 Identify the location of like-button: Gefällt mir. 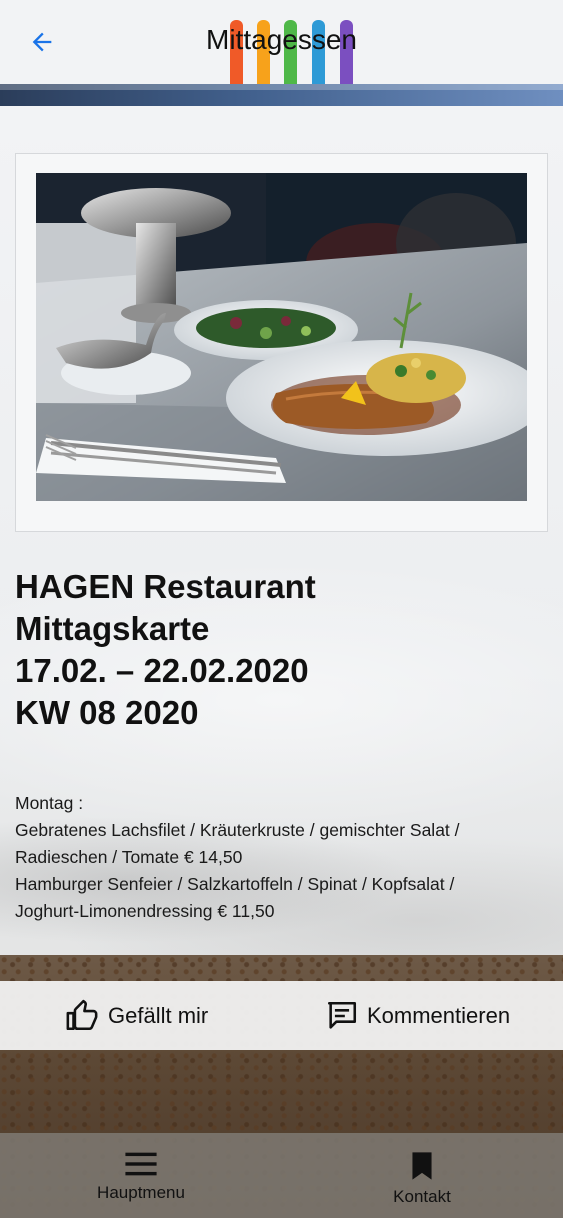
(136, 1015).